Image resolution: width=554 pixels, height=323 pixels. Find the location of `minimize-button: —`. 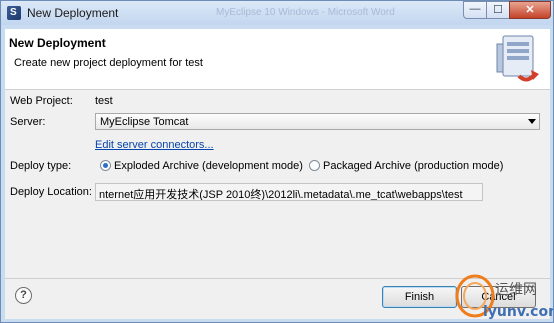

minimize-button: — is located at coordinates (475, 10).